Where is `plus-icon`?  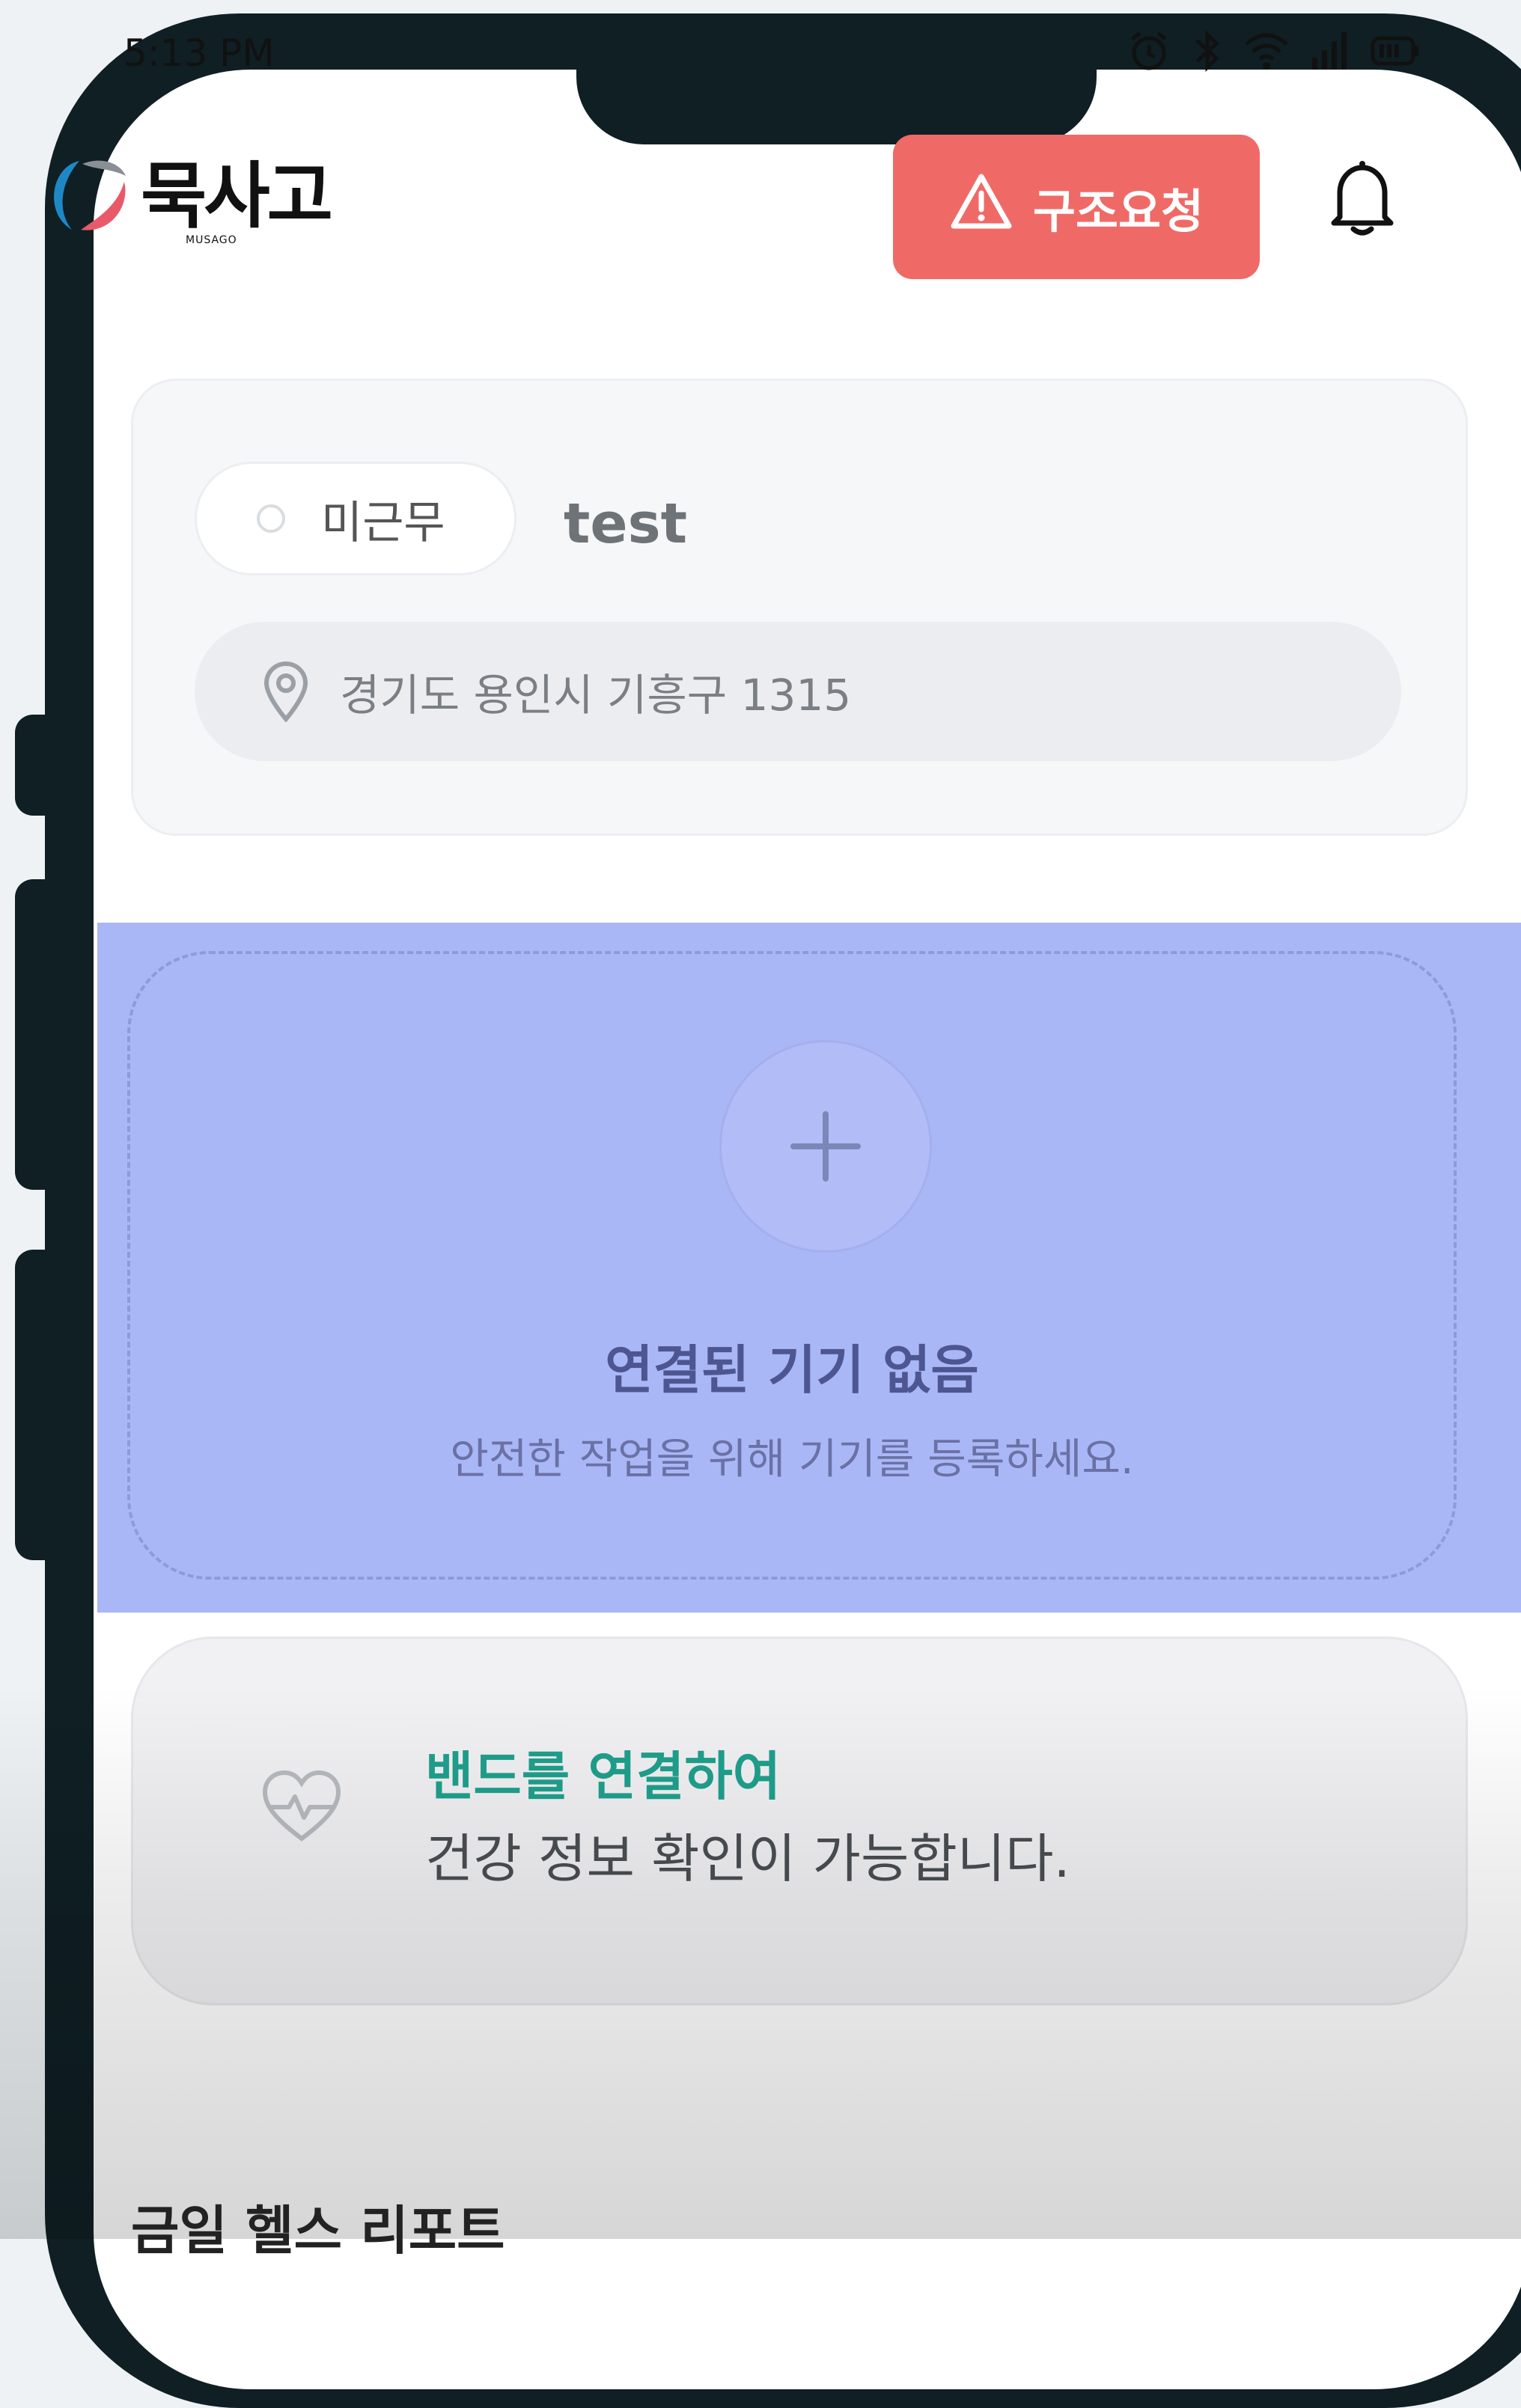
plus-icon is located at coordinates (826, 1146).